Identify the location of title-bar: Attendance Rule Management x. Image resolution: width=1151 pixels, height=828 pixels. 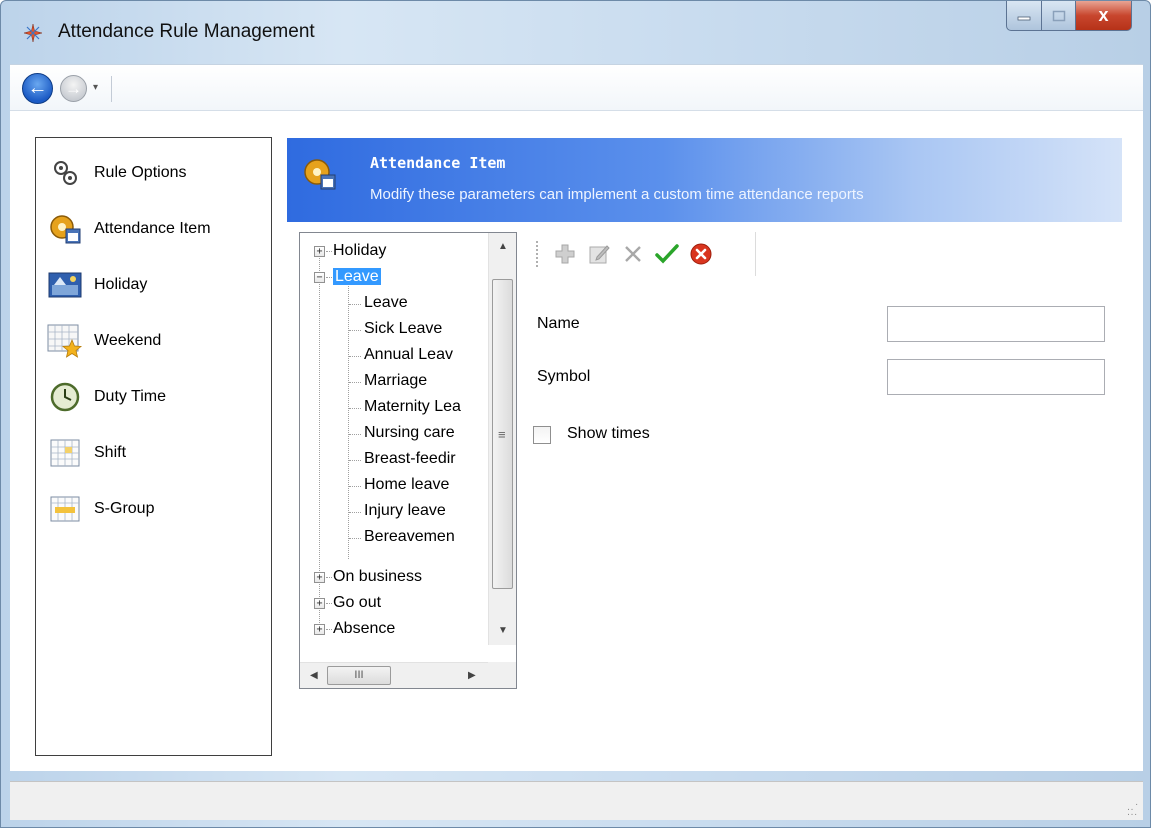
(575, 32).